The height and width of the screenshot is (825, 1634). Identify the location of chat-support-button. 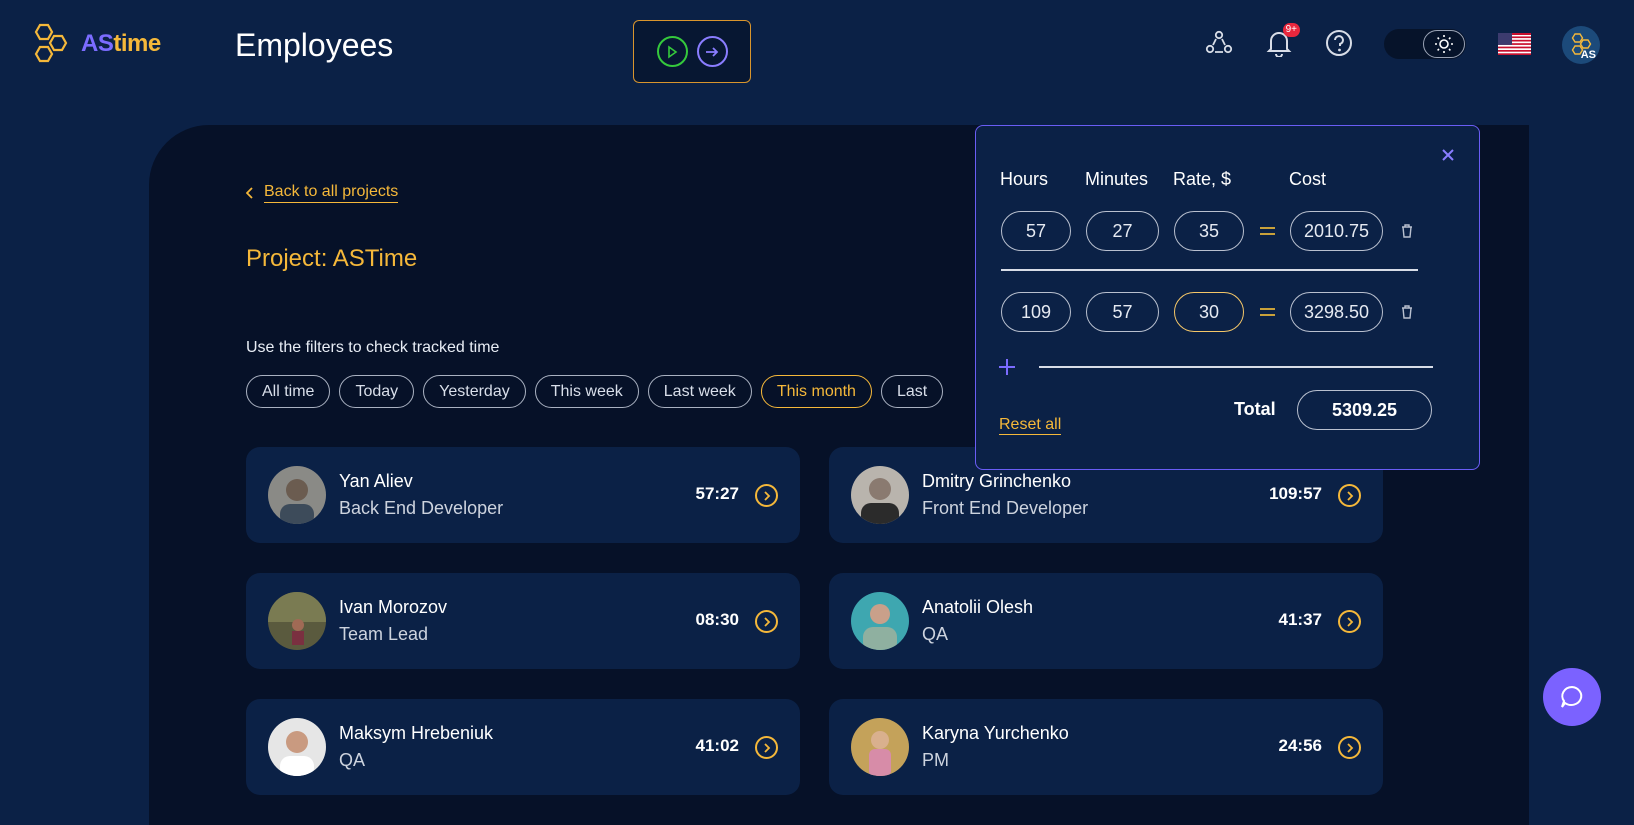
(1572, 697).